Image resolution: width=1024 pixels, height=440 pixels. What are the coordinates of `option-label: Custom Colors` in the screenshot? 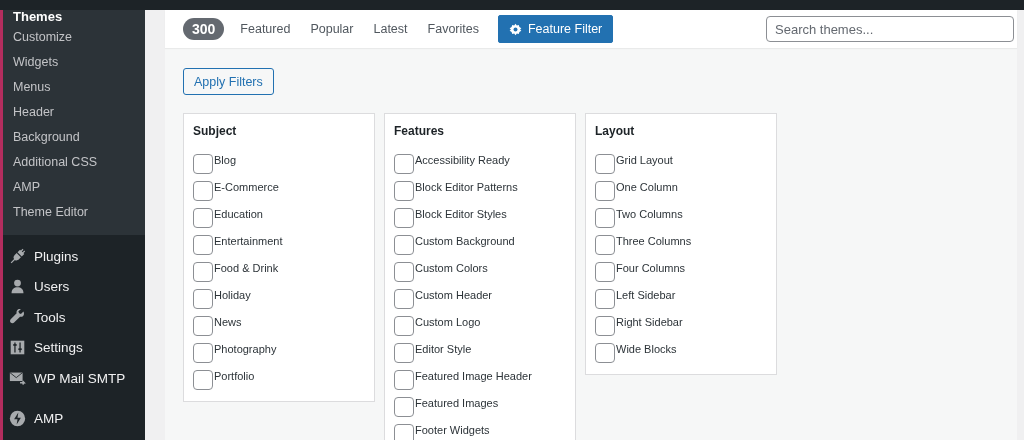 It's located at (451, 267).